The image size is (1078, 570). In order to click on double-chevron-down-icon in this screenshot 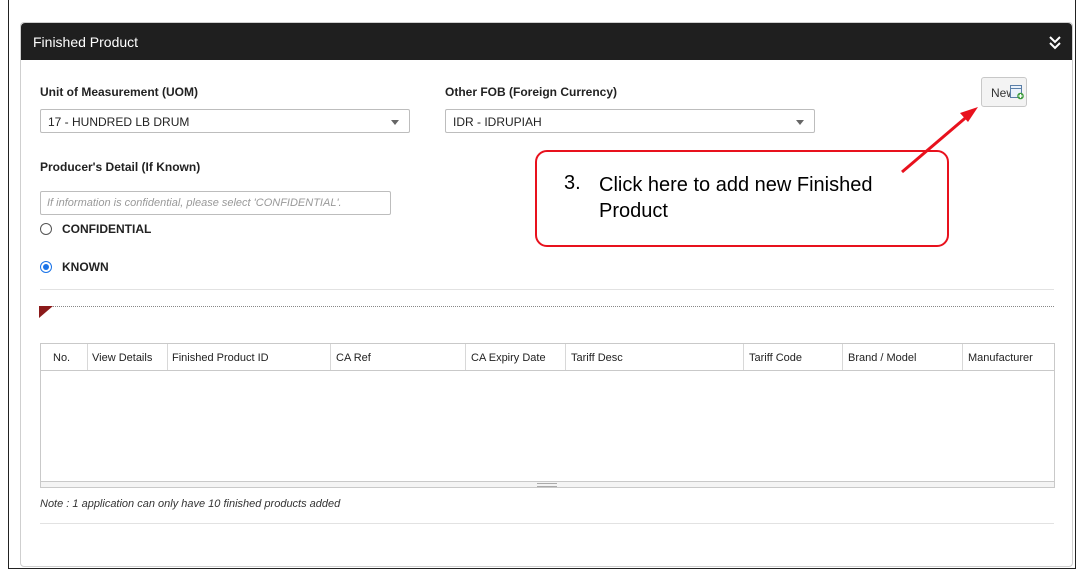, I will do `click(1055, 42)`.